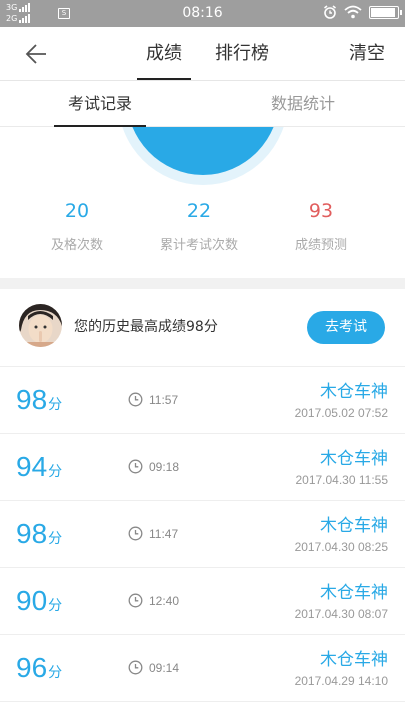  Describe the element at coordinates (198, 245) in the screenshot. I see `stat-label: 累计考试次数` at that location.